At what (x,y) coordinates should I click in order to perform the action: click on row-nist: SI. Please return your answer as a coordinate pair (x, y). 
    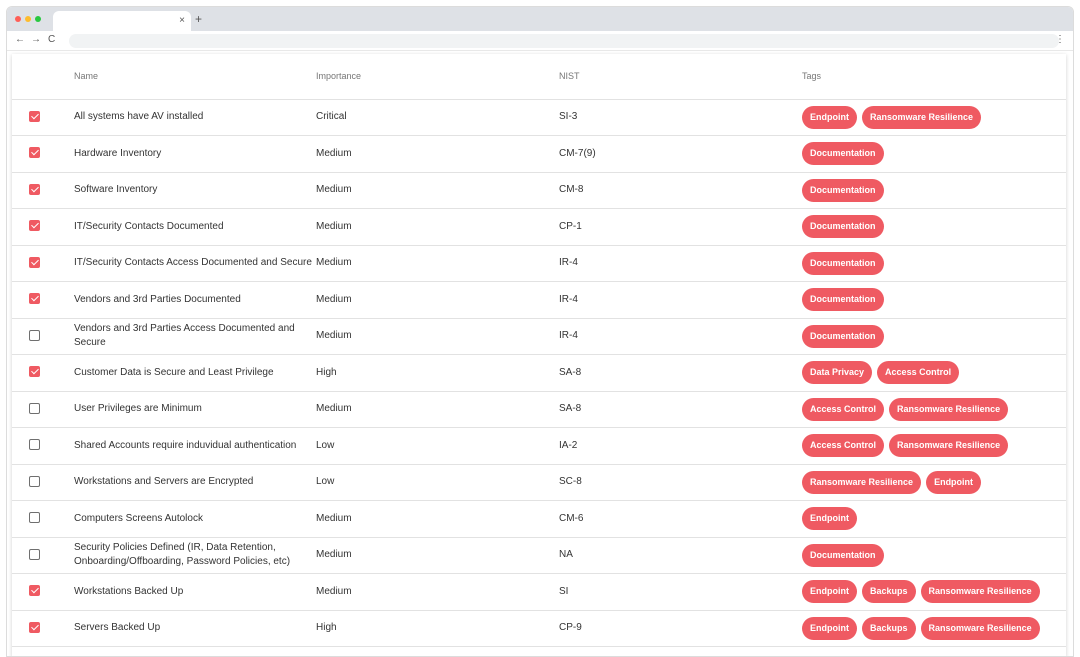
    Looking at the image, I should click on (680, 592).